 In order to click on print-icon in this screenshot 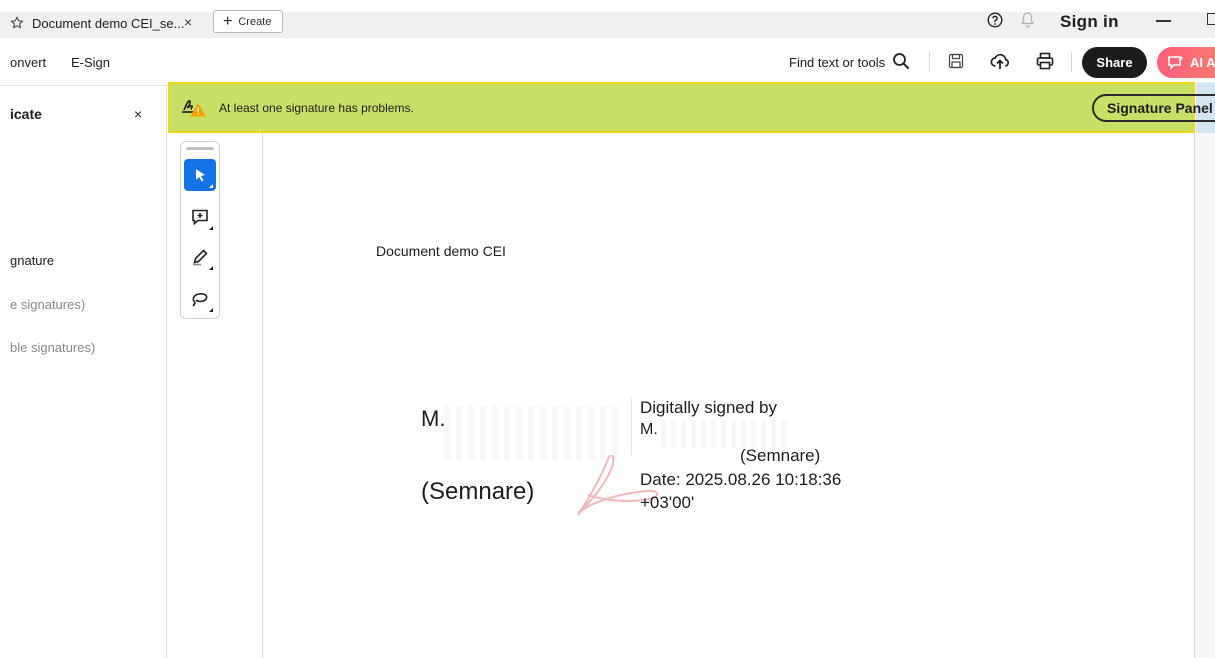, I will do `click(1045, 61)`.